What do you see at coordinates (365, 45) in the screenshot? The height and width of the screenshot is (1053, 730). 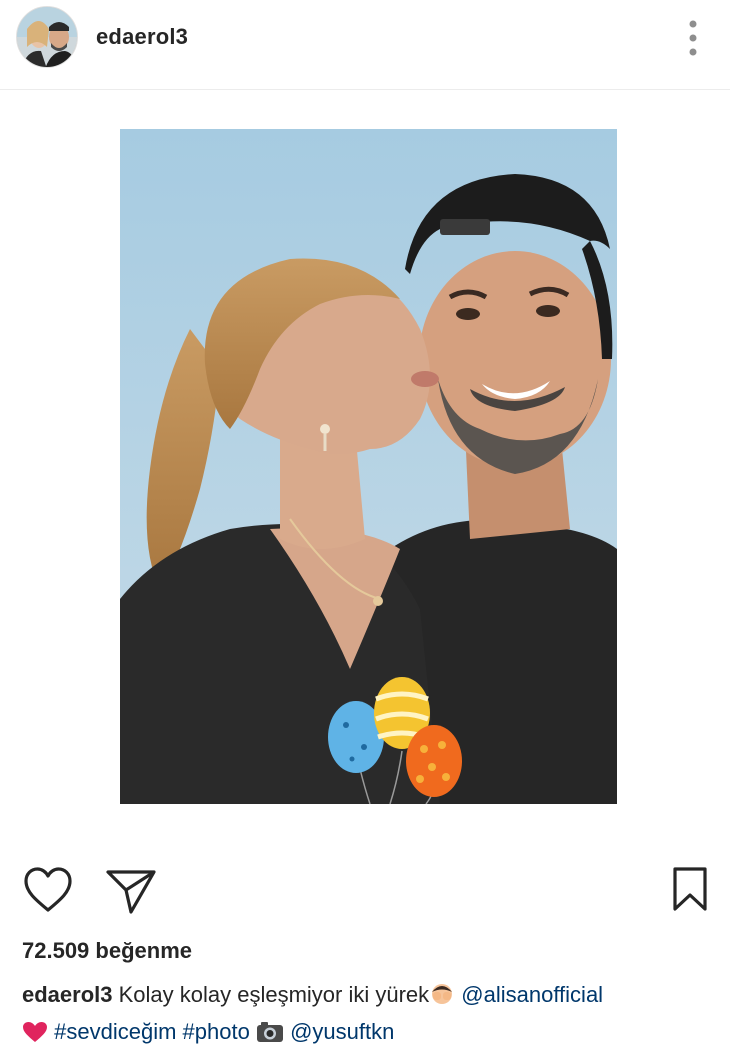 I see `post-header: edaerol3` at bounding box center [365, 45].